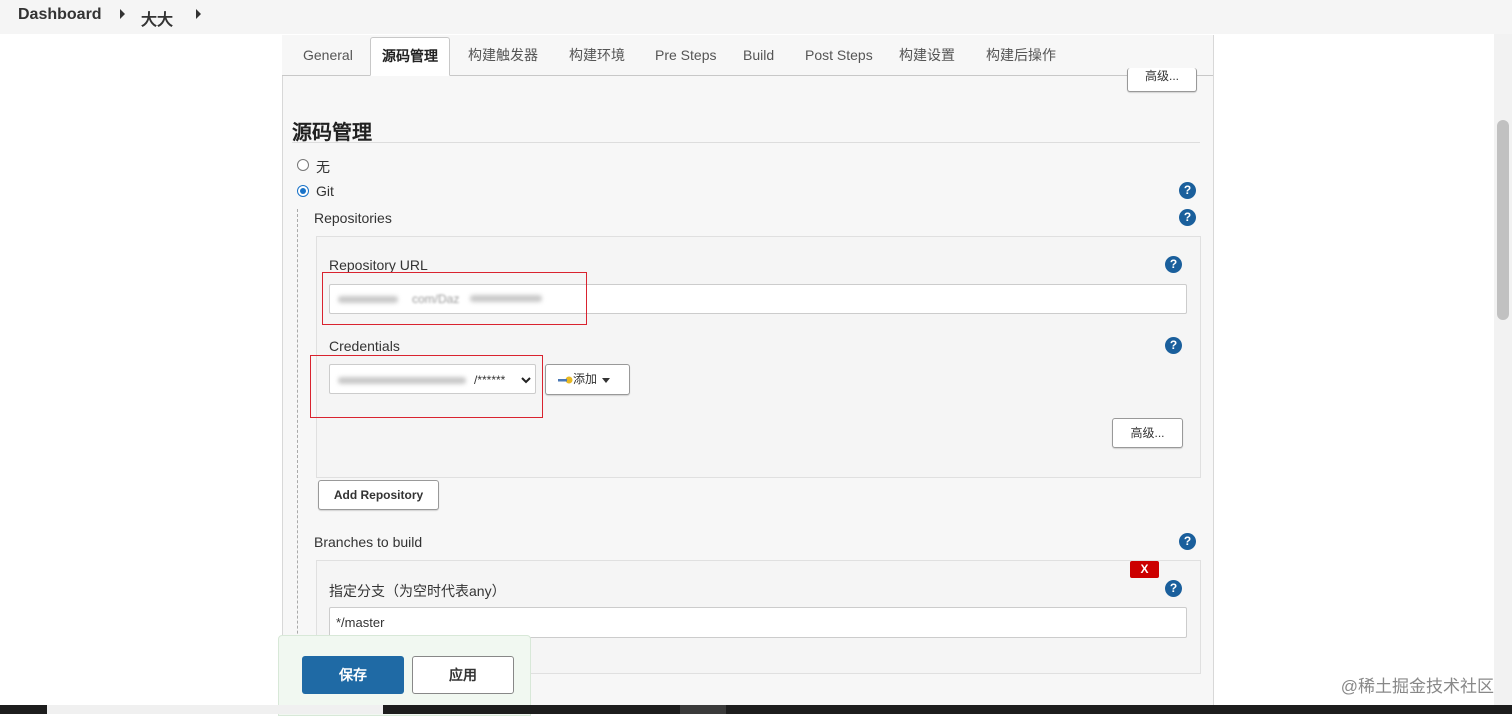 Image resolution: width=1512 pixels, height=716 pixels. Describe the element at coordinates (1417, 686) in the screenshot. I see `watermark: @稀土掘金技术社区` at that location.